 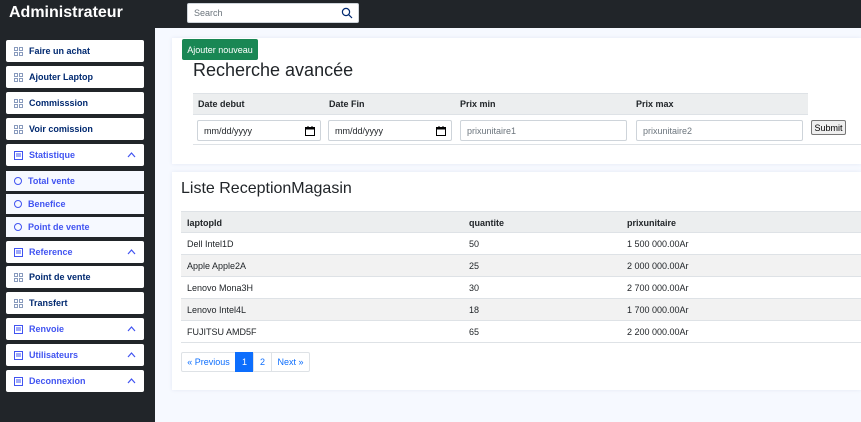 I want to click on sidebar-item-transfert: Transfert, so click(x=75, y=303).